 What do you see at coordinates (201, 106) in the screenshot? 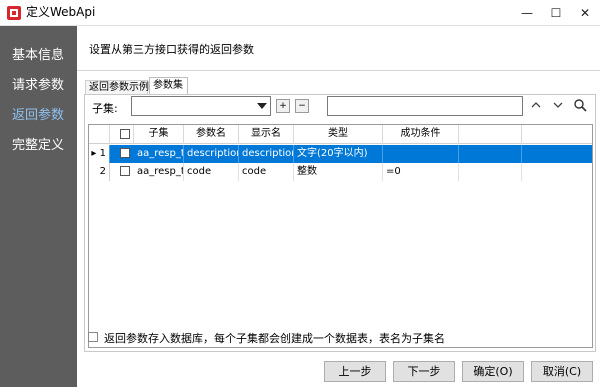
I see `subset-dropdown` at bounding box center [201, 106].